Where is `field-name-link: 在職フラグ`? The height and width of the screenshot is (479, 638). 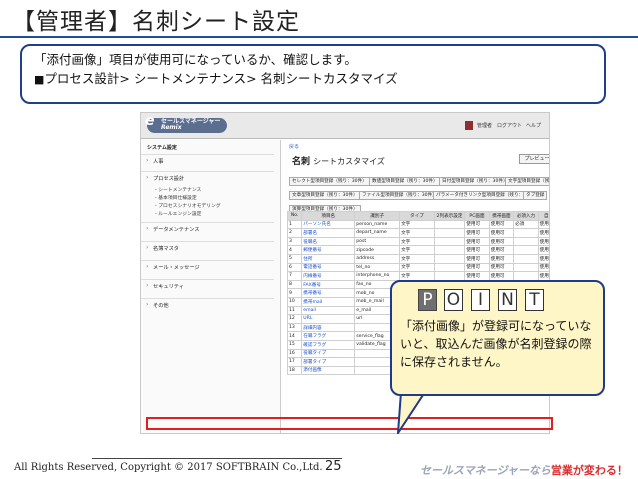 field-name-link: 在職フラグ is located at coordinates (328, 336).